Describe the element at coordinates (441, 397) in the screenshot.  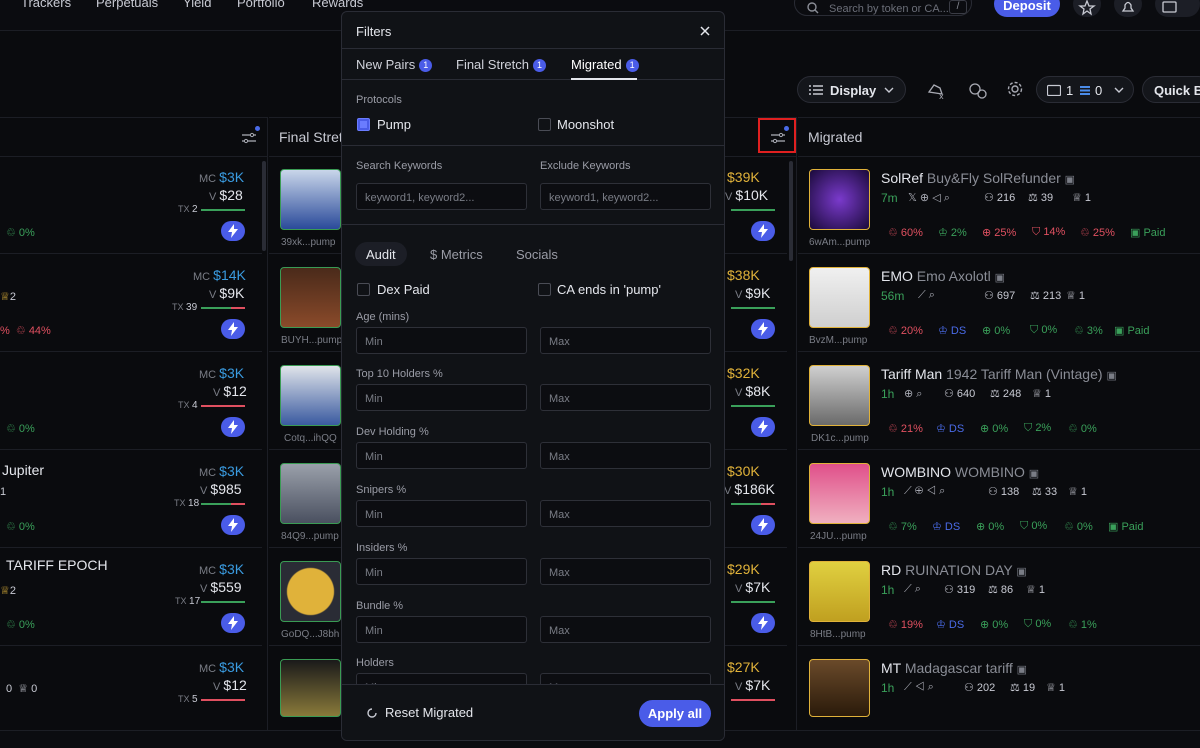
I see `top10-min-input: Min` at that location.